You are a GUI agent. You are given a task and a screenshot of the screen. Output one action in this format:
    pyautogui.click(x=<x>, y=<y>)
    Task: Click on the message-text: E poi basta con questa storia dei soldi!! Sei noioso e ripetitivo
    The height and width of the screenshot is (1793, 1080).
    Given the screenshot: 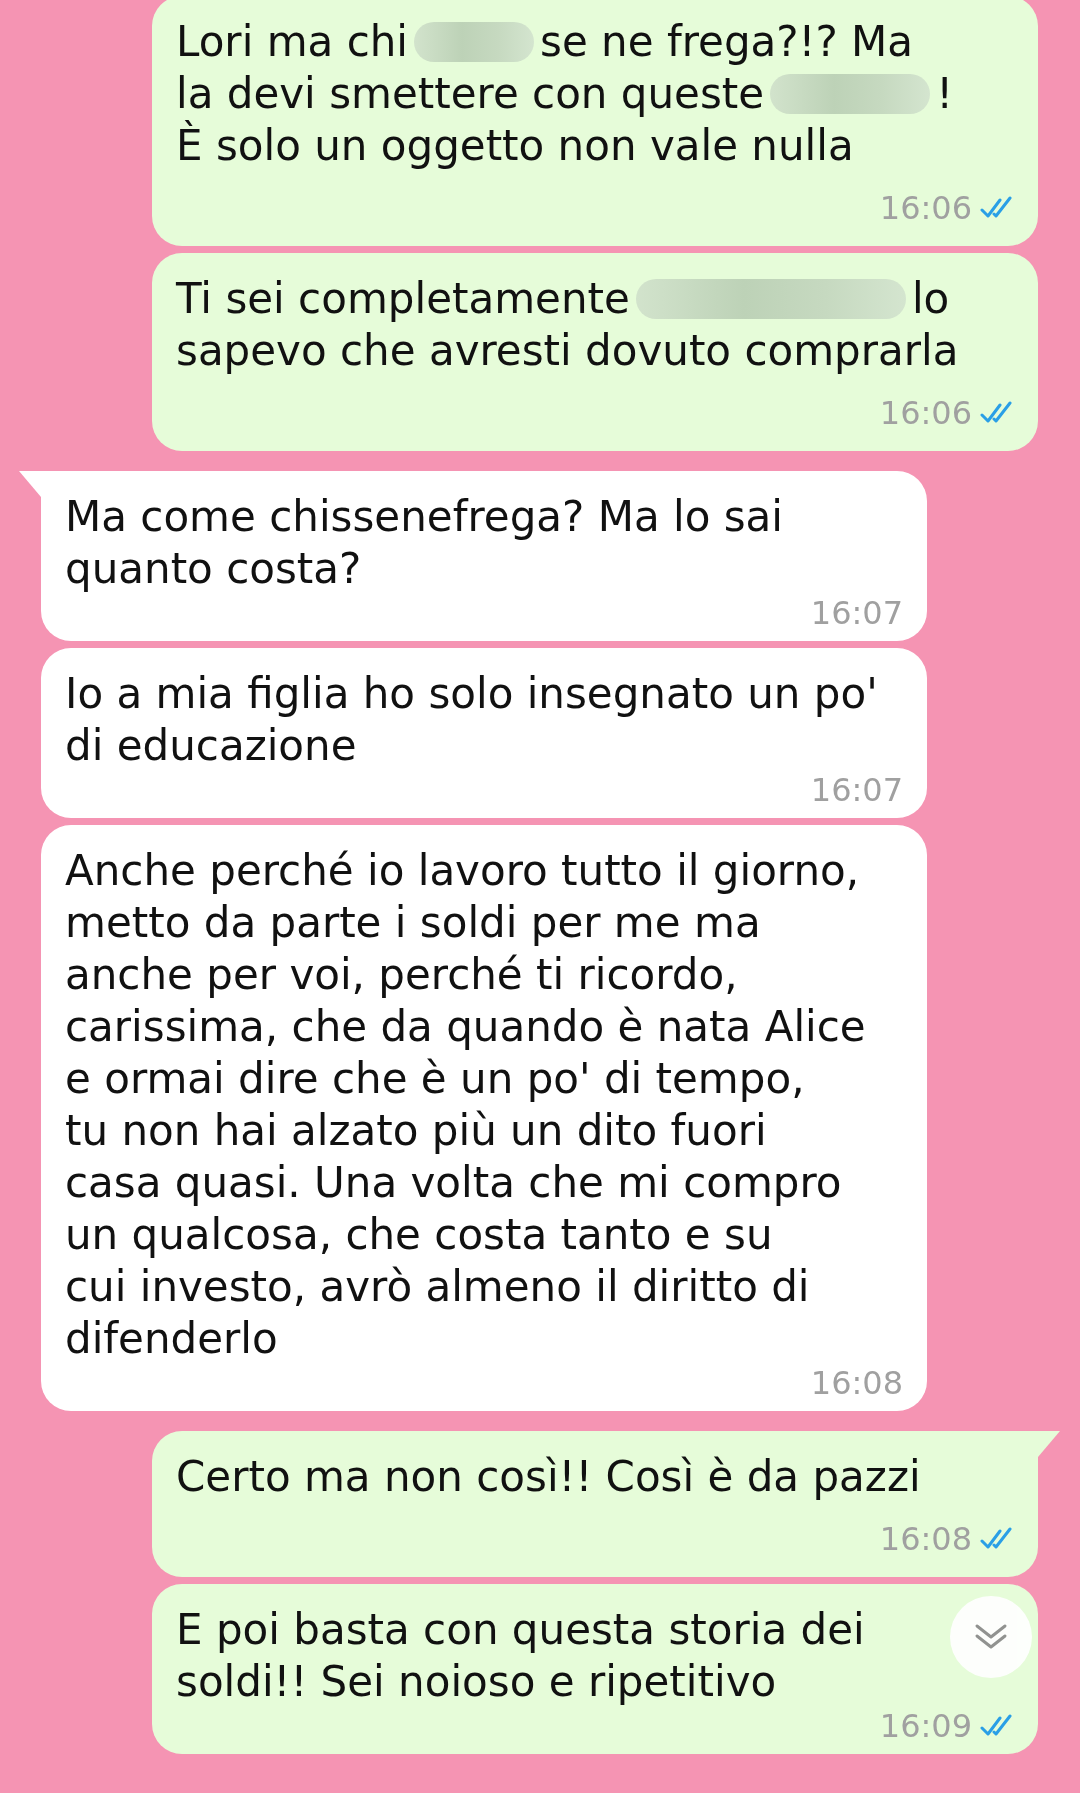 What is the action you would take?
    pyautogui.click(x=520, y=1656)
    